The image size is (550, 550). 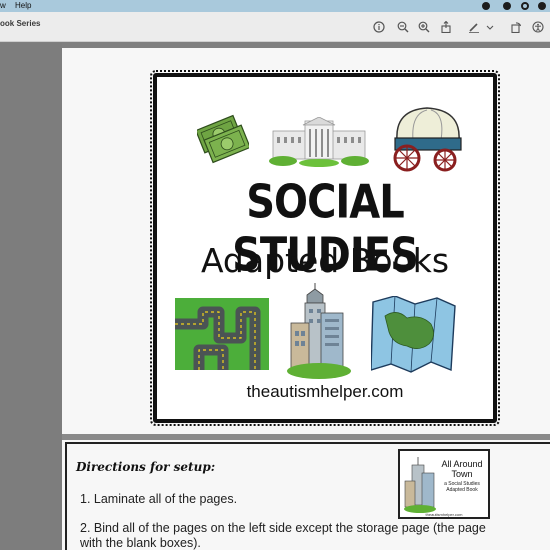 What do you see at coordinates (462, 487) in the screenshot?
I see `thumbnail-subtitle: a Social Studies Adapted Book` at bounding box center [462, 487].